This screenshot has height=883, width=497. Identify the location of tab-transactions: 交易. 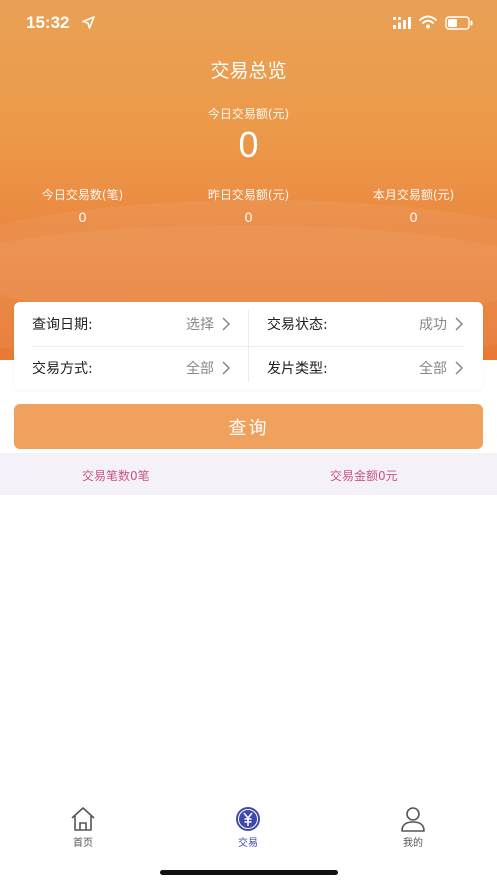
(248, 831).